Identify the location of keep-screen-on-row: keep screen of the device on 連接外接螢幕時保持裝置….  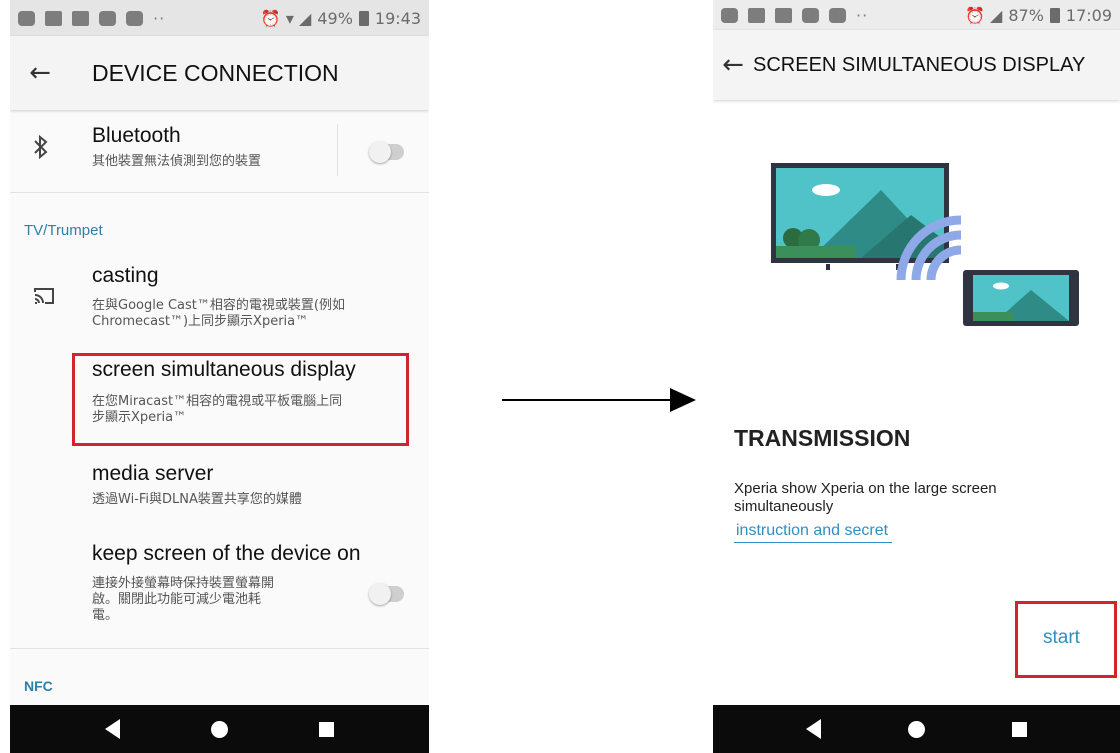
(219, 593).